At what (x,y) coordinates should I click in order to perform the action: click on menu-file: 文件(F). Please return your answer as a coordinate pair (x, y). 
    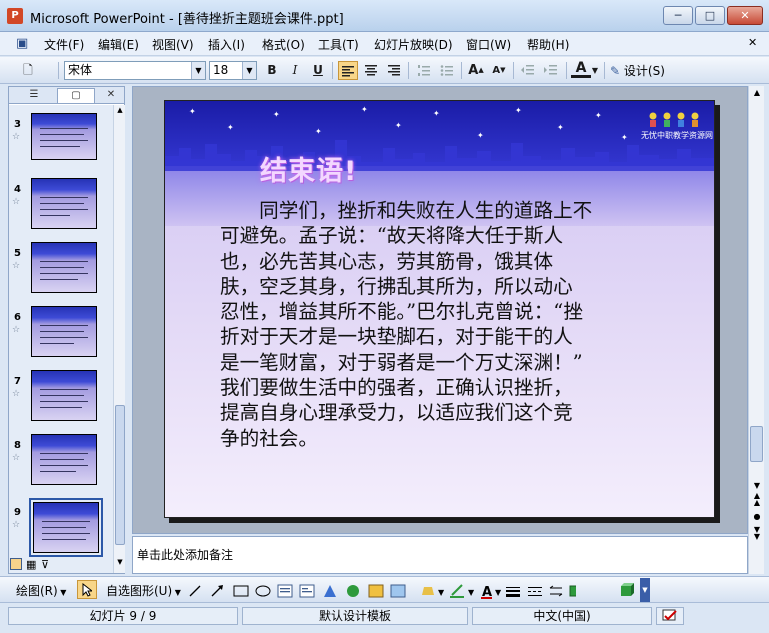
    Looking at the image, I should click on (64, 44).